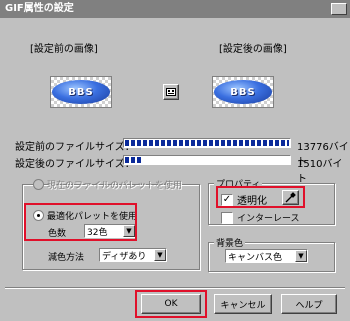 This screenshot has width=350, height=321. What do you see at coordinates (175, 288) in the screenshot?
I see `divider` at bounding box center [175, 288].